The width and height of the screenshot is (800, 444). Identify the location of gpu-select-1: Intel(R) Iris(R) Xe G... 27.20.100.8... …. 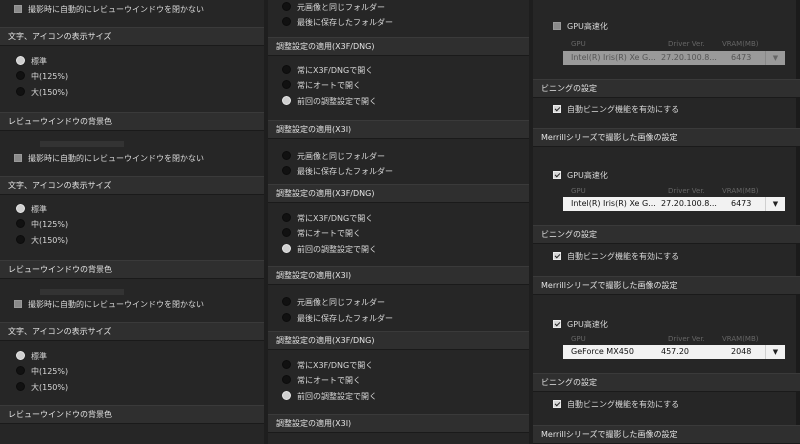
(674, 58).